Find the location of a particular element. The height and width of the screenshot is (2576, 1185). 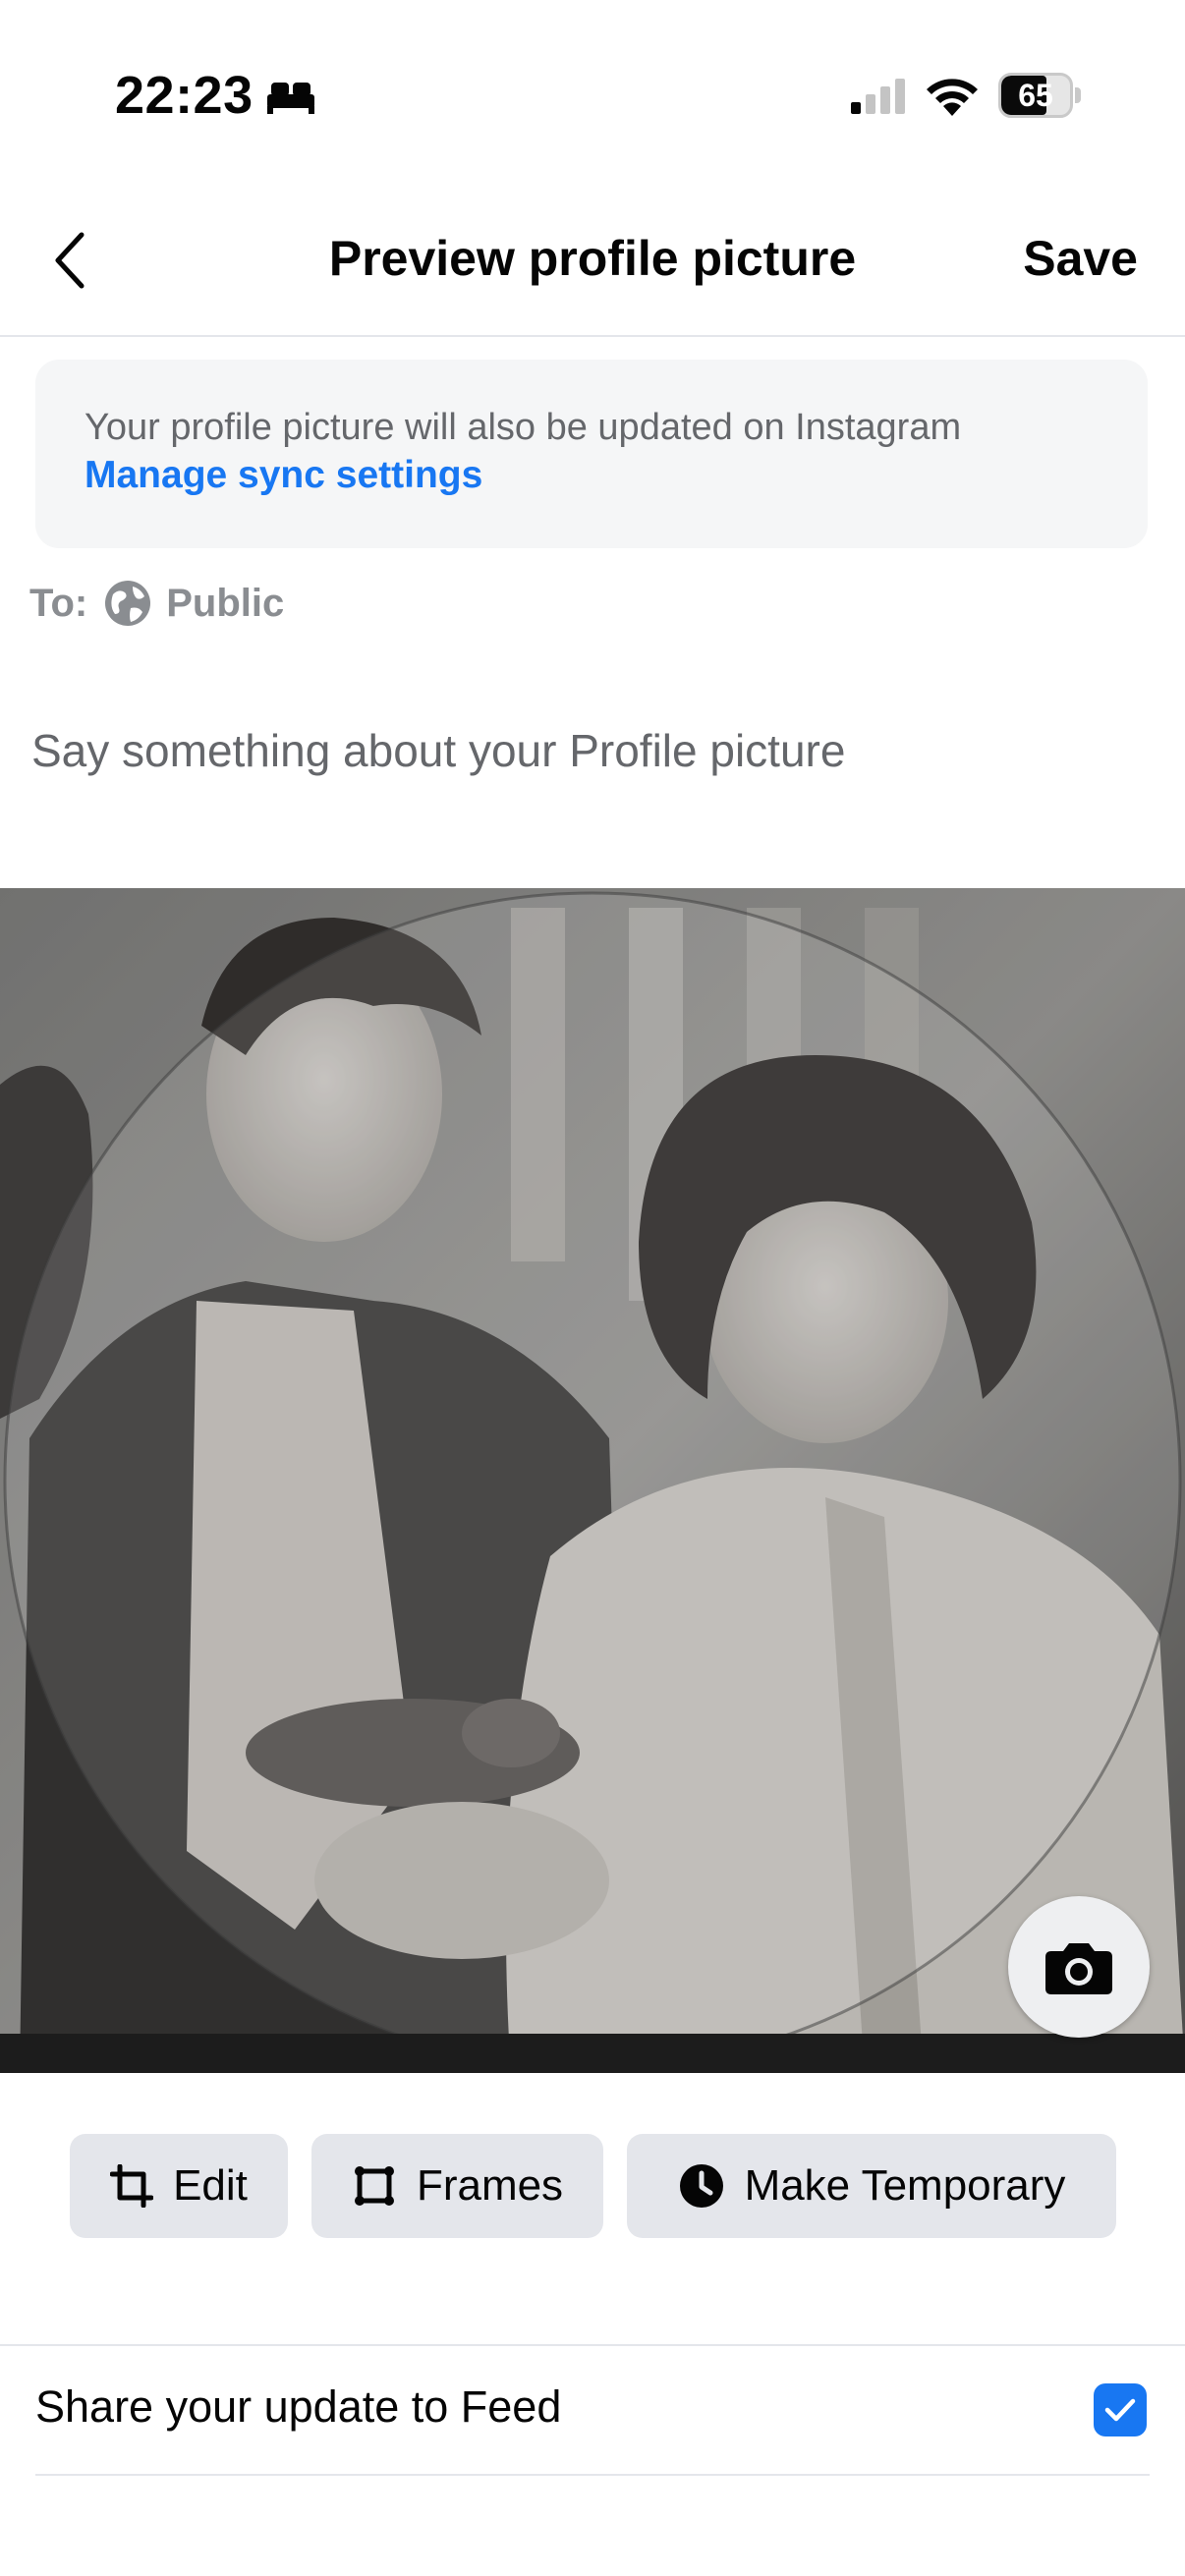

status-time: 22:23 is located at coordinates (184, 95).